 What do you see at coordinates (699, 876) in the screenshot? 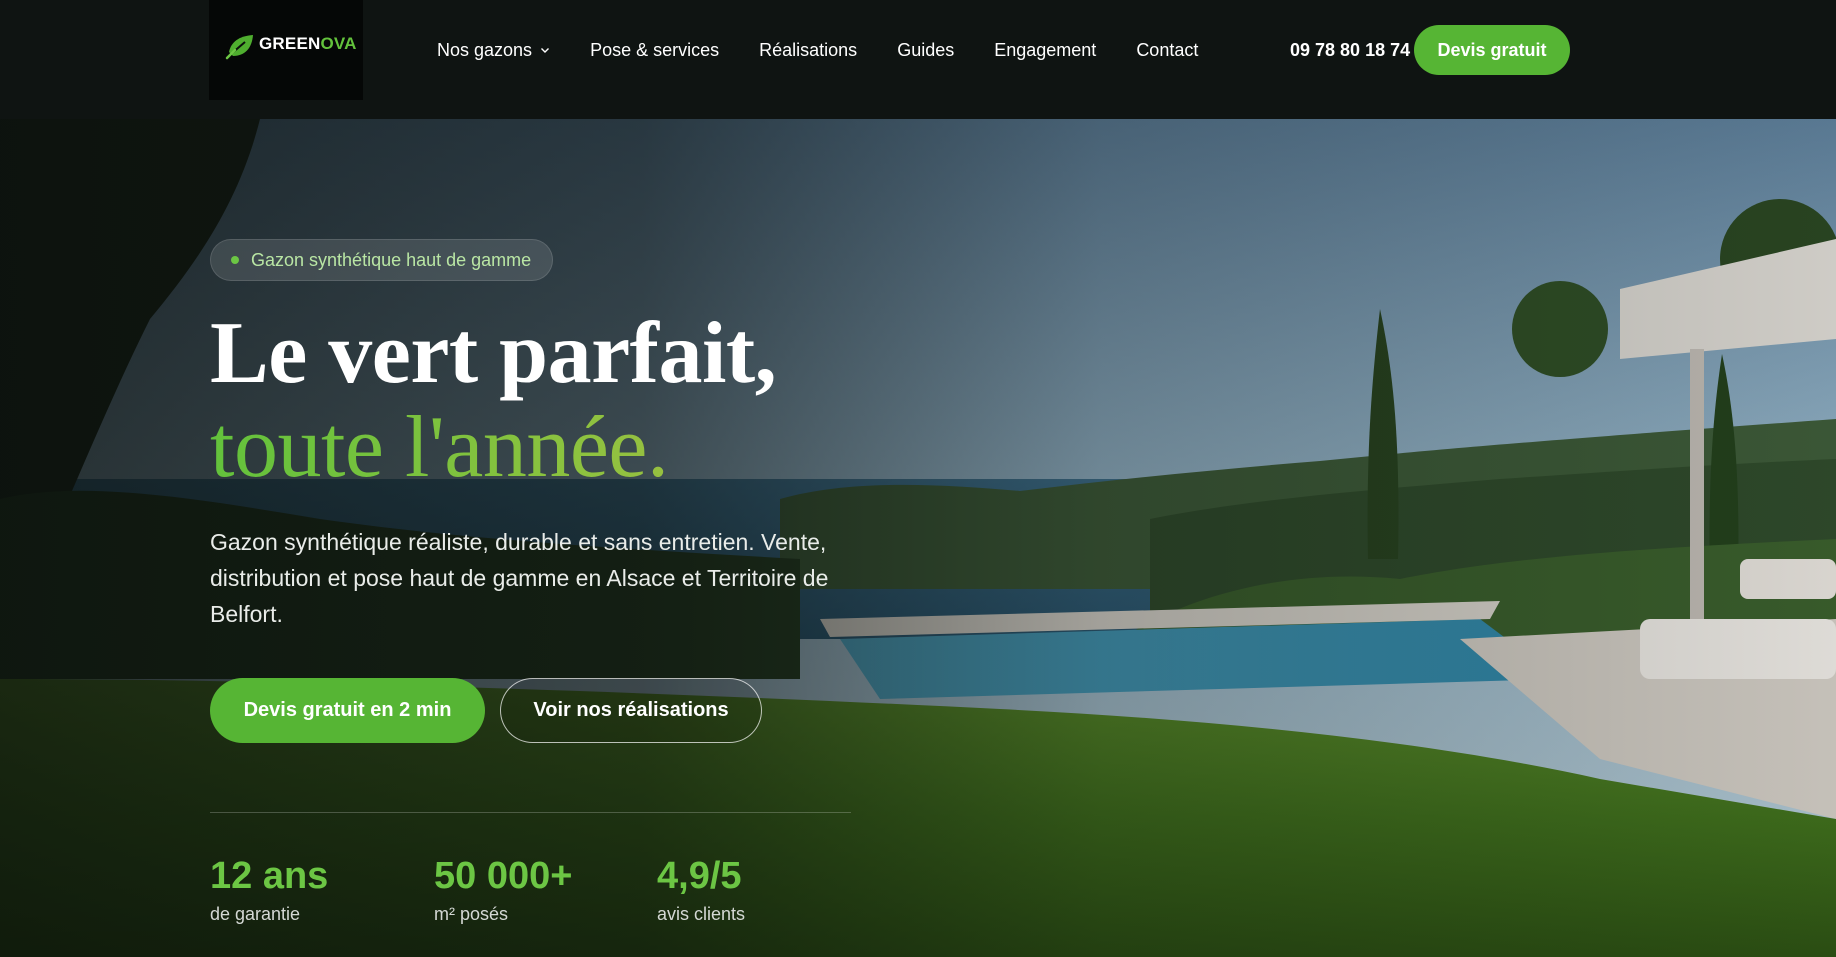
I see `stat-value: 4,9/5` at bounding box center [699, 876].